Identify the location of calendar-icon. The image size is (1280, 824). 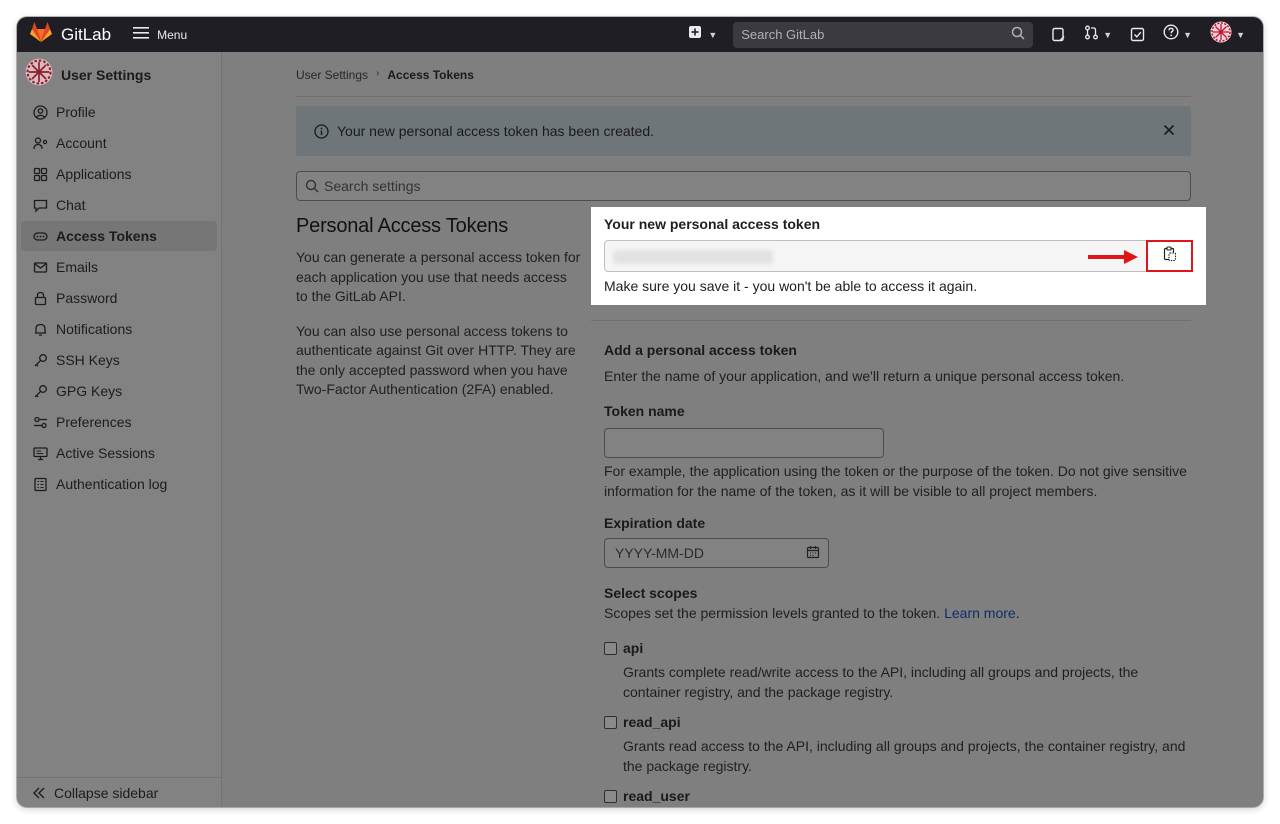
(813, 553).